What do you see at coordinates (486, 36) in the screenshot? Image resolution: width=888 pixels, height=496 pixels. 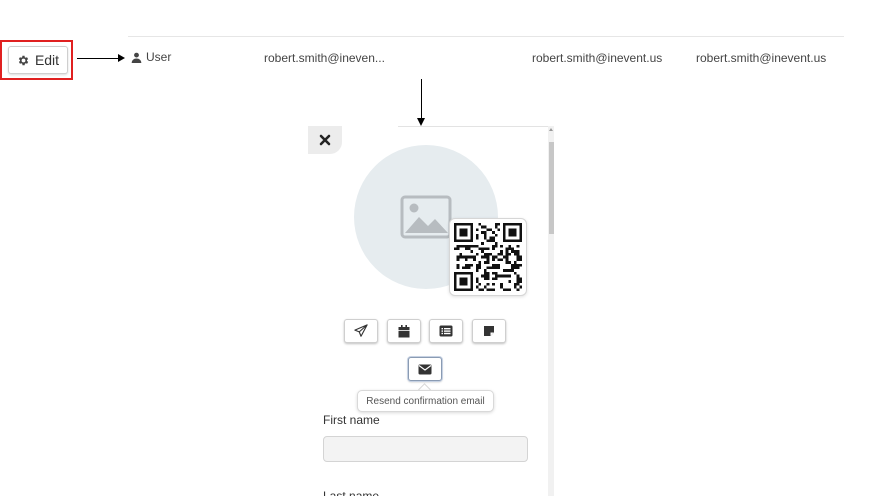 I see `row-divider` at bounding box center [486, 36].